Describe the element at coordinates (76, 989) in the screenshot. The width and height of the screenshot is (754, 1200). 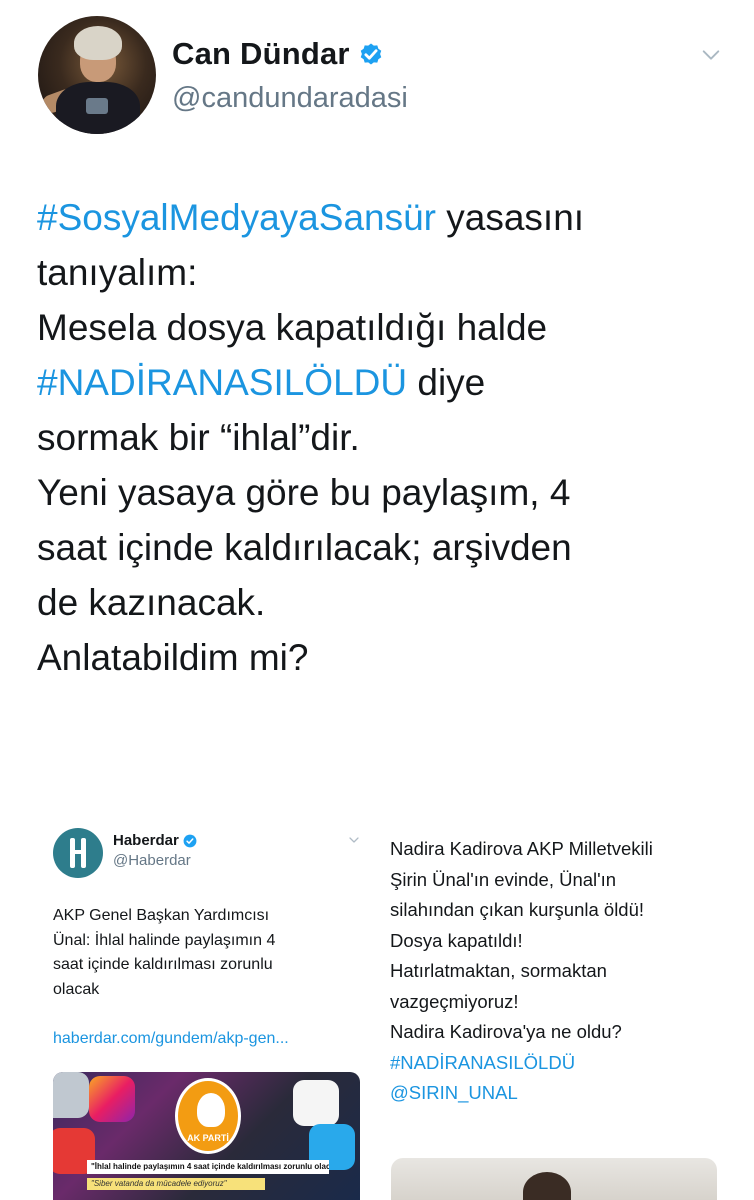
I see `embed-text-line: olacak` at that location.